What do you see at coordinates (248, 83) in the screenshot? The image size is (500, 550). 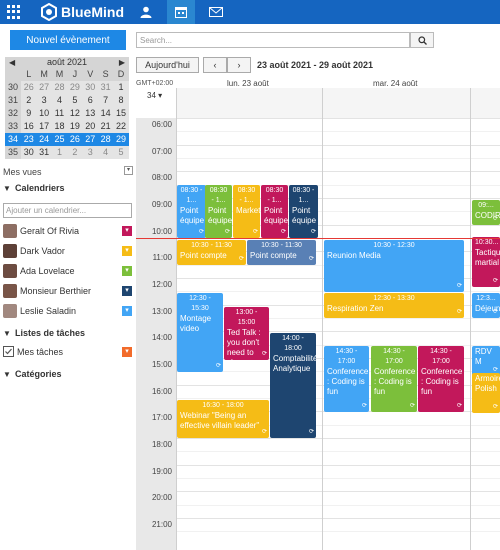 I see `day-header-monday: lun. 23 août` at bounding box center [248, 83].